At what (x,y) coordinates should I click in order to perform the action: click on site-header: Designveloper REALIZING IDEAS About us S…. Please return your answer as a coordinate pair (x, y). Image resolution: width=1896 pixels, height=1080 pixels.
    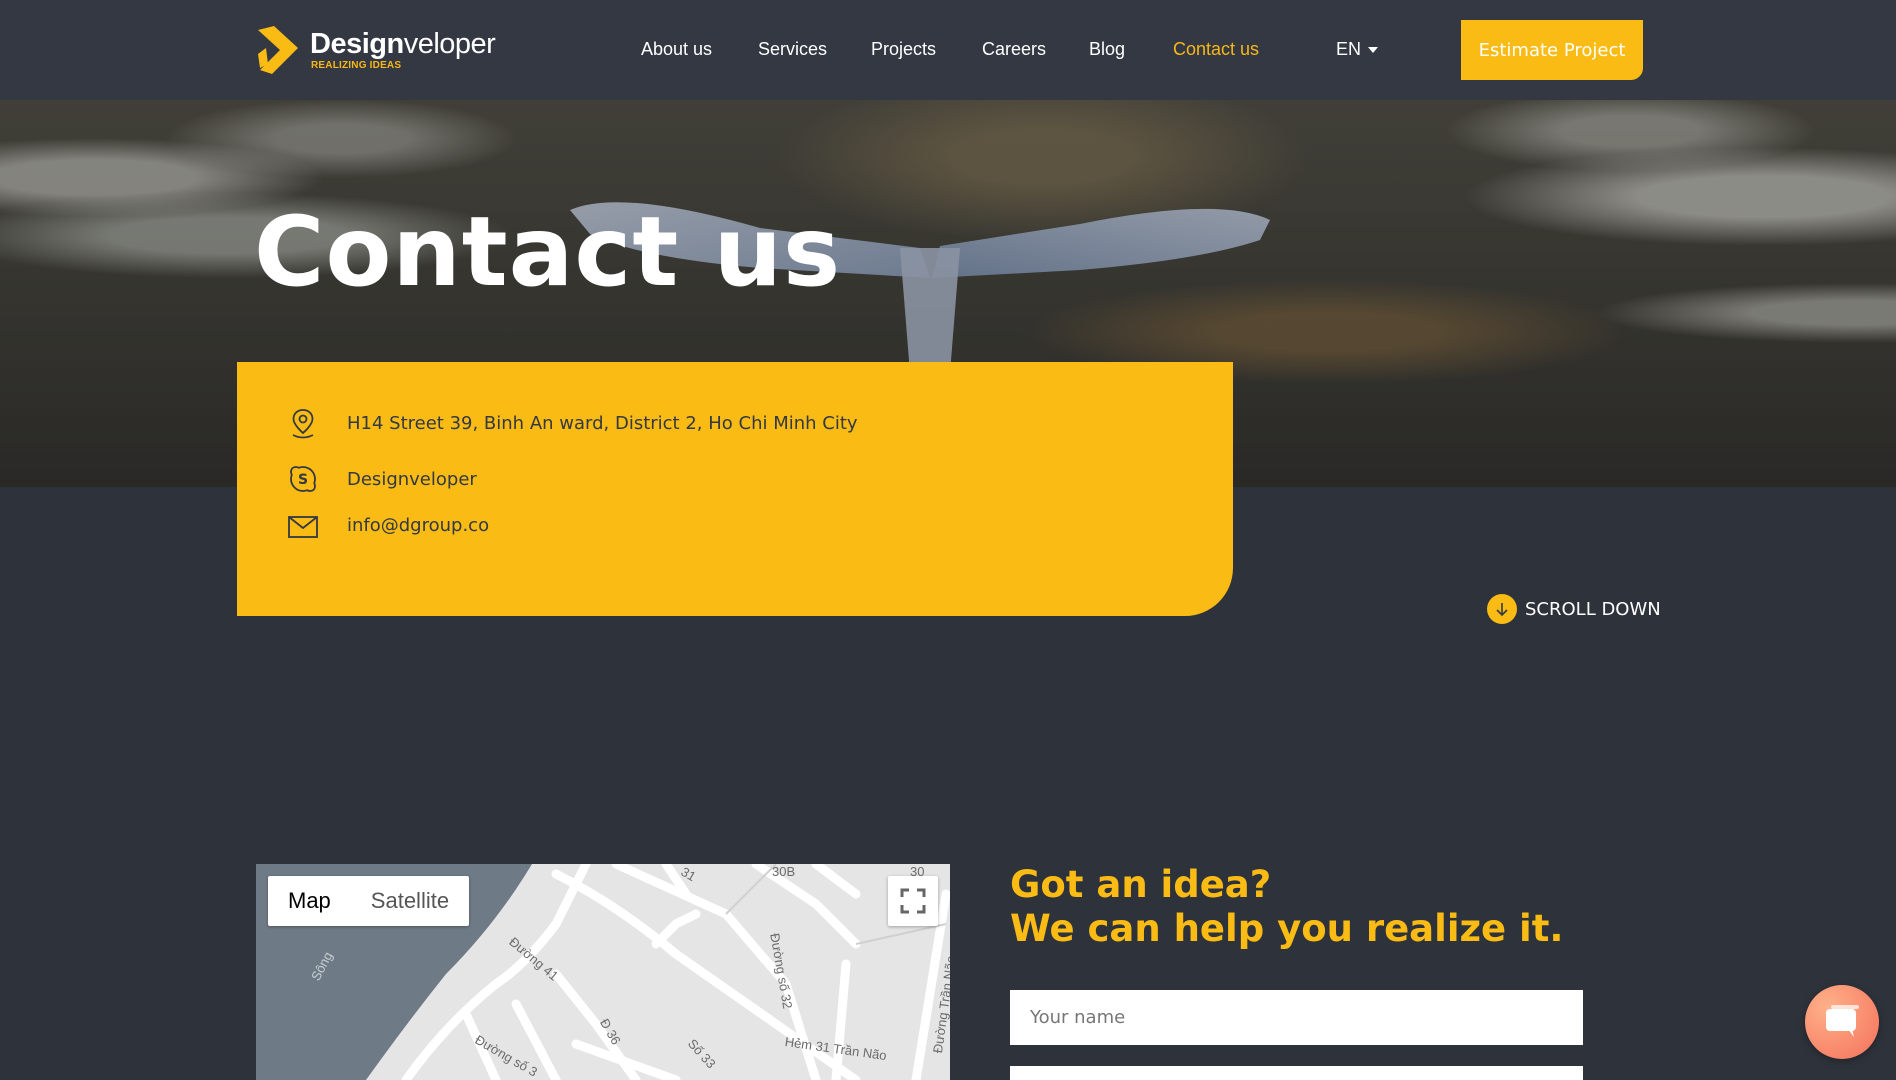
    Looking at the image, I should click on (948, 50).